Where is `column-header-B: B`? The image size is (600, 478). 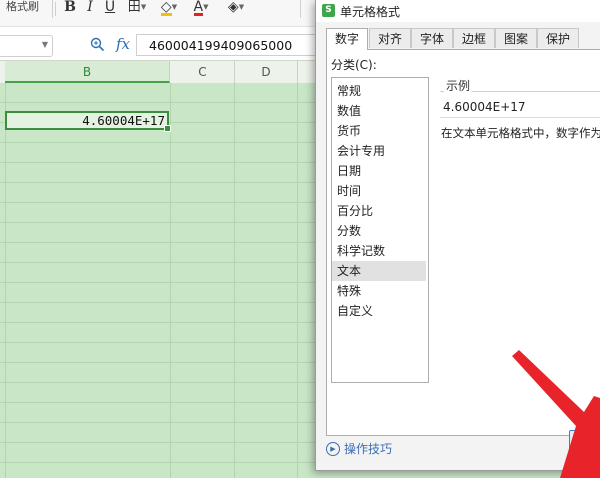
column-header-B: B is located at coordinates (87, 72).